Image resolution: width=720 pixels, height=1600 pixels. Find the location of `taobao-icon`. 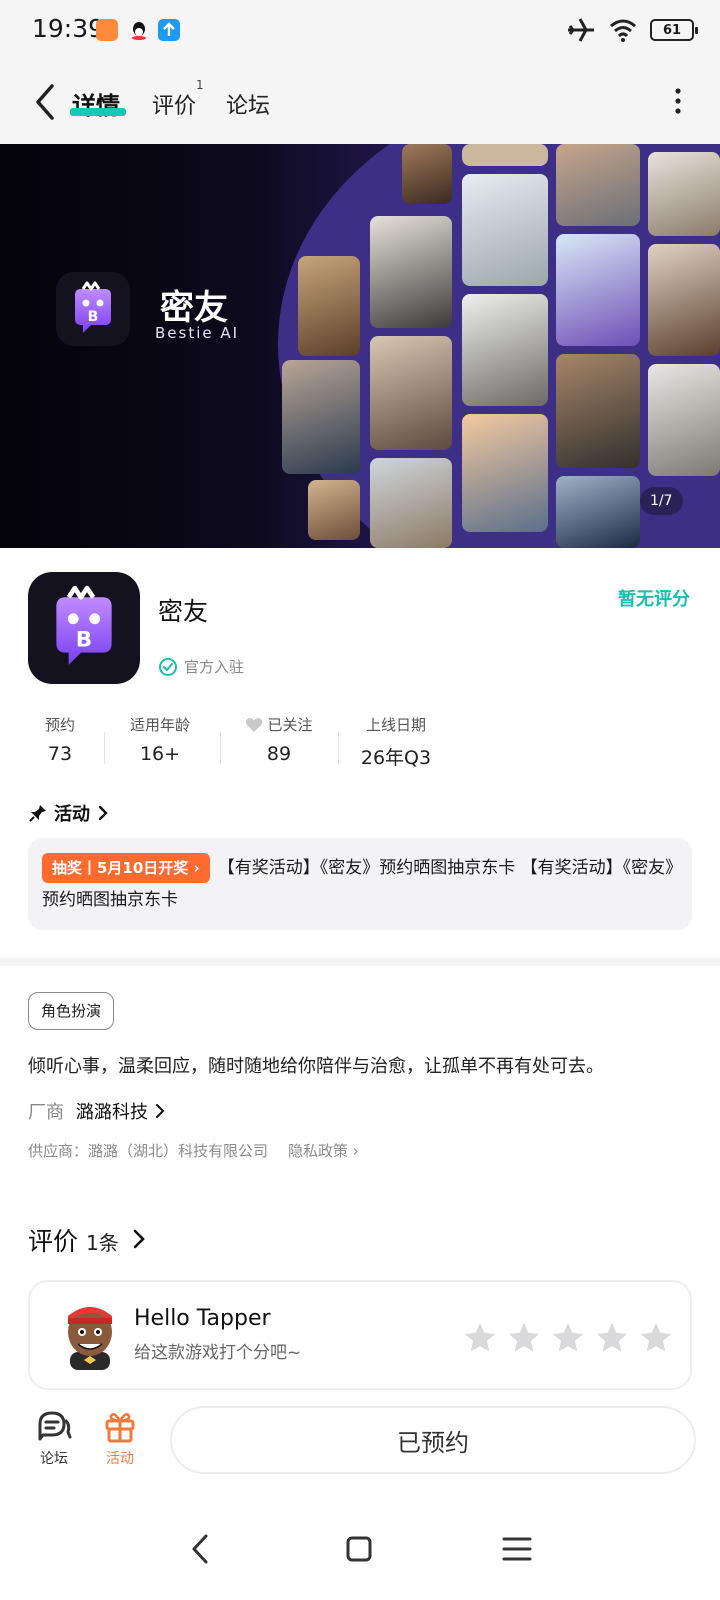

taobao-icon is located at coordinates (107, 30).